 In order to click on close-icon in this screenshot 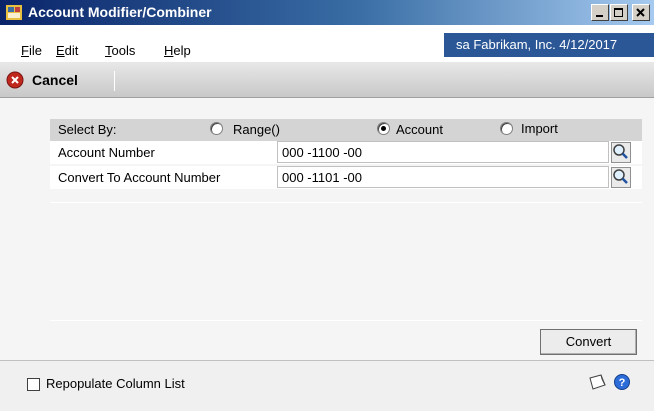, I will do `click(640, 12)`.